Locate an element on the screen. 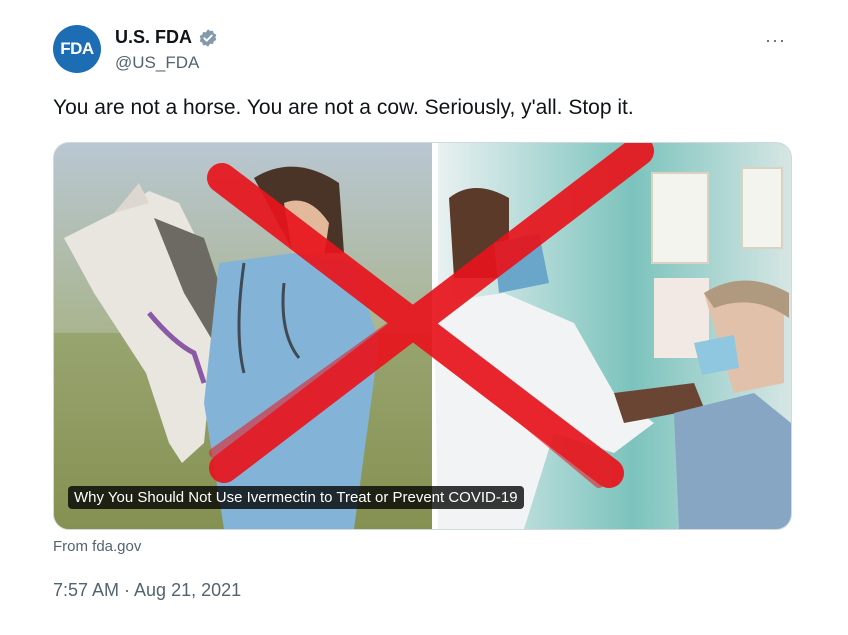 This screenshot has width=848, height=635. display-name: U.S. FDA is located at coordinates (153, 37).